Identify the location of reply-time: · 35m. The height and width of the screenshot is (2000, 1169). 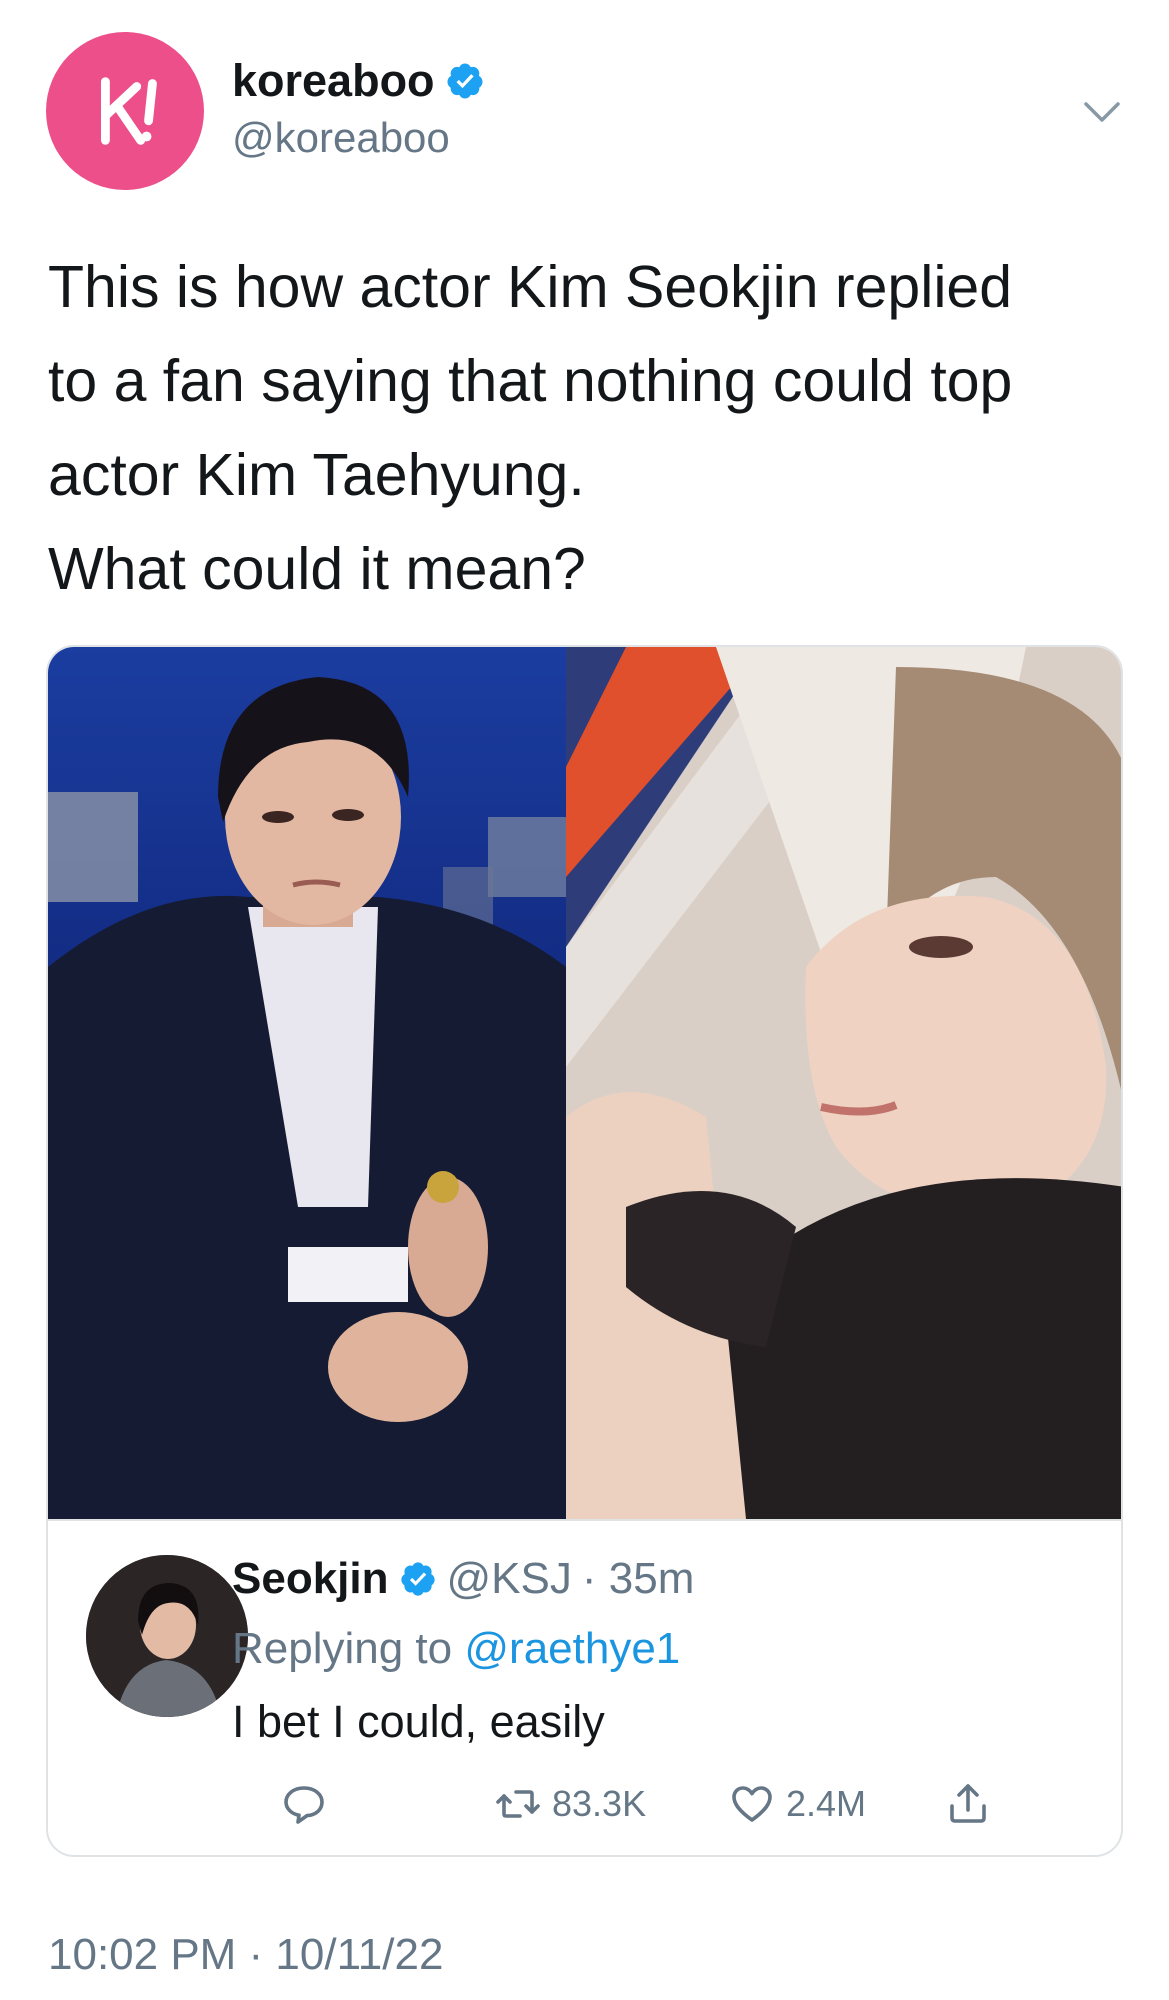
(638, 1578).